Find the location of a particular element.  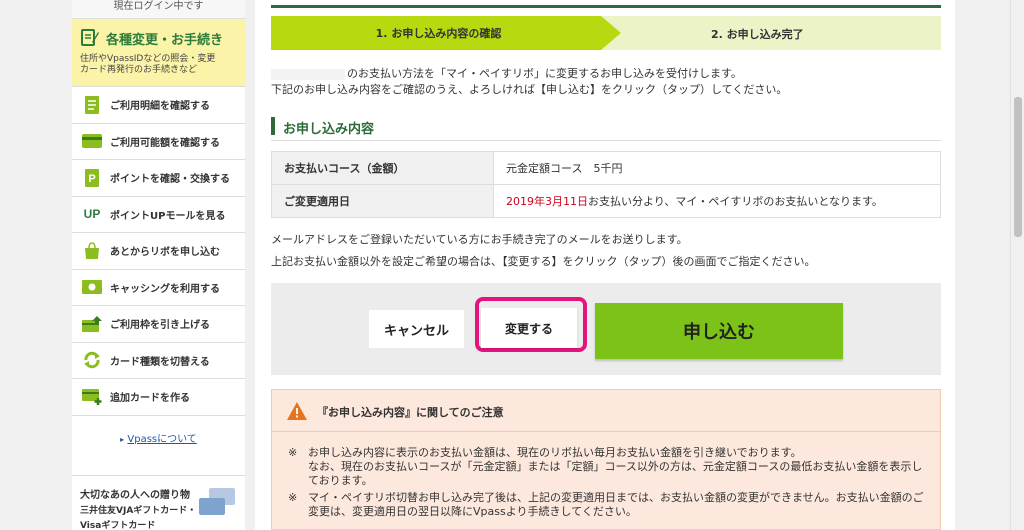

sidebar-item-up-mall: UP ポイントUPモールを見る is located at coordinates (158, 214).